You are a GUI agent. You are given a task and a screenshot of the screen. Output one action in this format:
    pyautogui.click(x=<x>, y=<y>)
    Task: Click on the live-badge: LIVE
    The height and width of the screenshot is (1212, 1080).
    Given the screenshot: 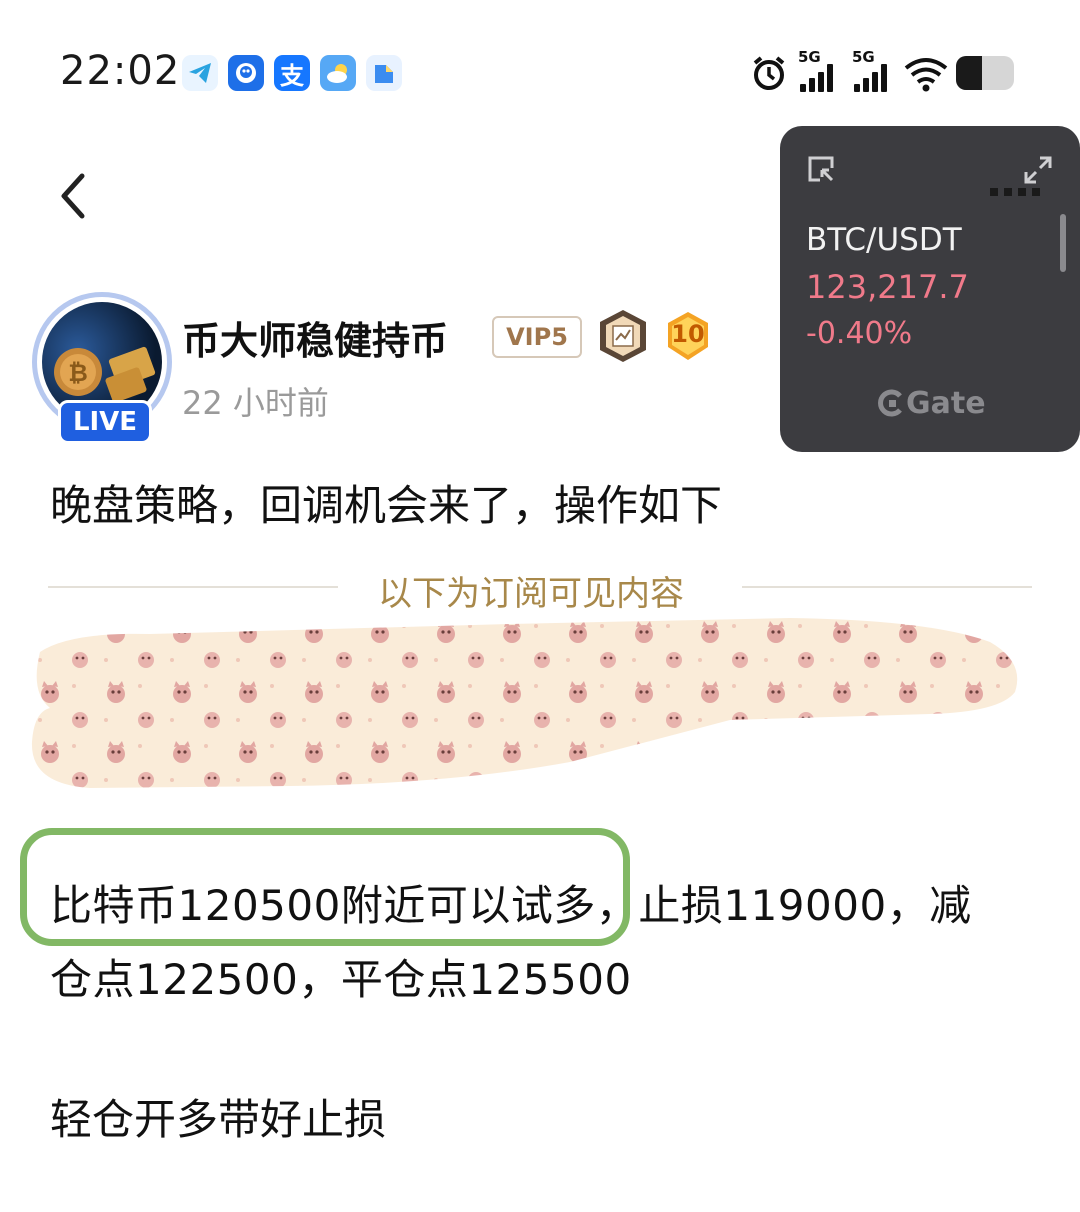 What is the action you would take?
    pyautogui.click(x=105, y=422)
    